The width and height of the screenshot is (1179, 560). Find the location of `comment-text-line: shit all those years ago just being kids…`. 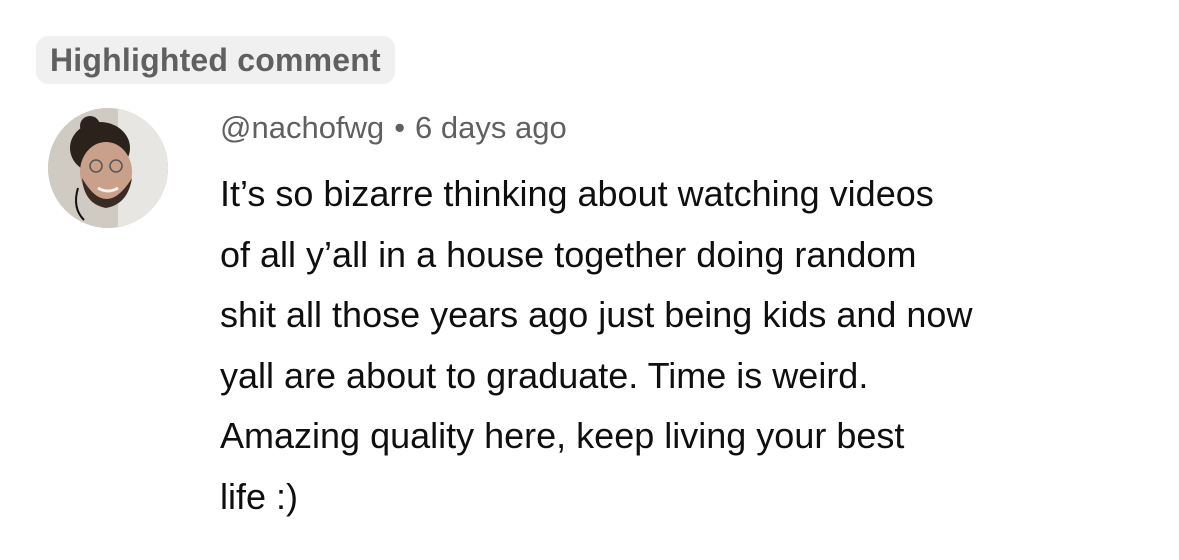

comment-text-line: shit all those years ago just being kids… is located at coordinates (596, 314).